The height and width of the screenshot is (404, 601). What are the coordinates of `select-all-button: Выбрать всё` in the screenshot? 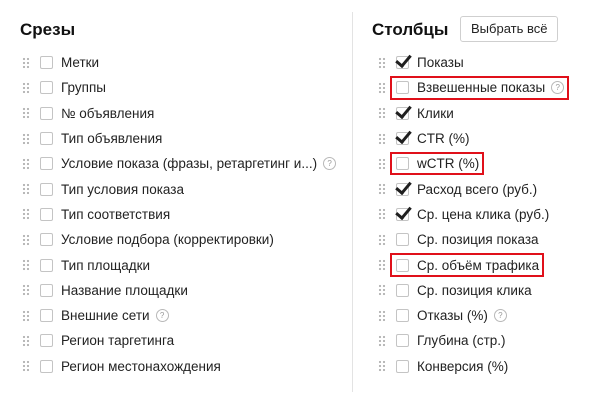 It's located at (509, 29).